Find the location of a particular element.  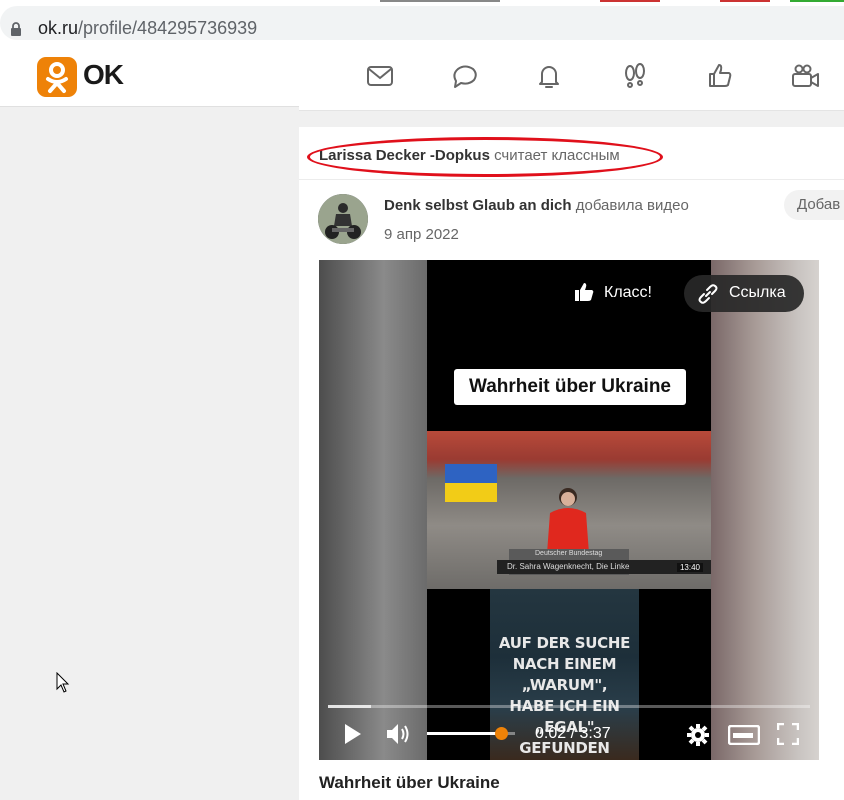

volume-slider-fill is located at coordinates (464, 733).